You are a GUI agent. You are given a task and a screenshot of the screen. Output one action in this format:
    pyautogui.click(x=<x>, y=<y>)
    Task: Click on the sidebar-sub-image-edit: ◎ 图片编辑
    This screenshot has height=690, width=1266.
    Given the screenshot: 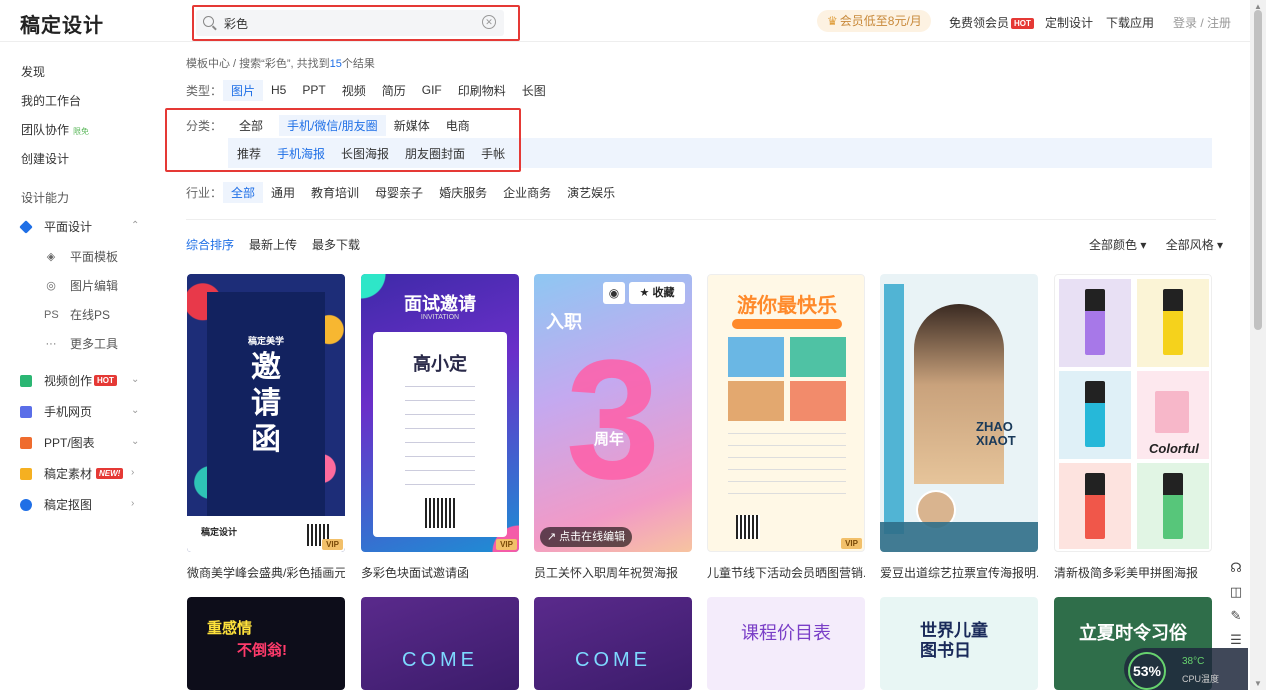 What is the action you would take?
    pyautogui.click(x=81, y=285)
    